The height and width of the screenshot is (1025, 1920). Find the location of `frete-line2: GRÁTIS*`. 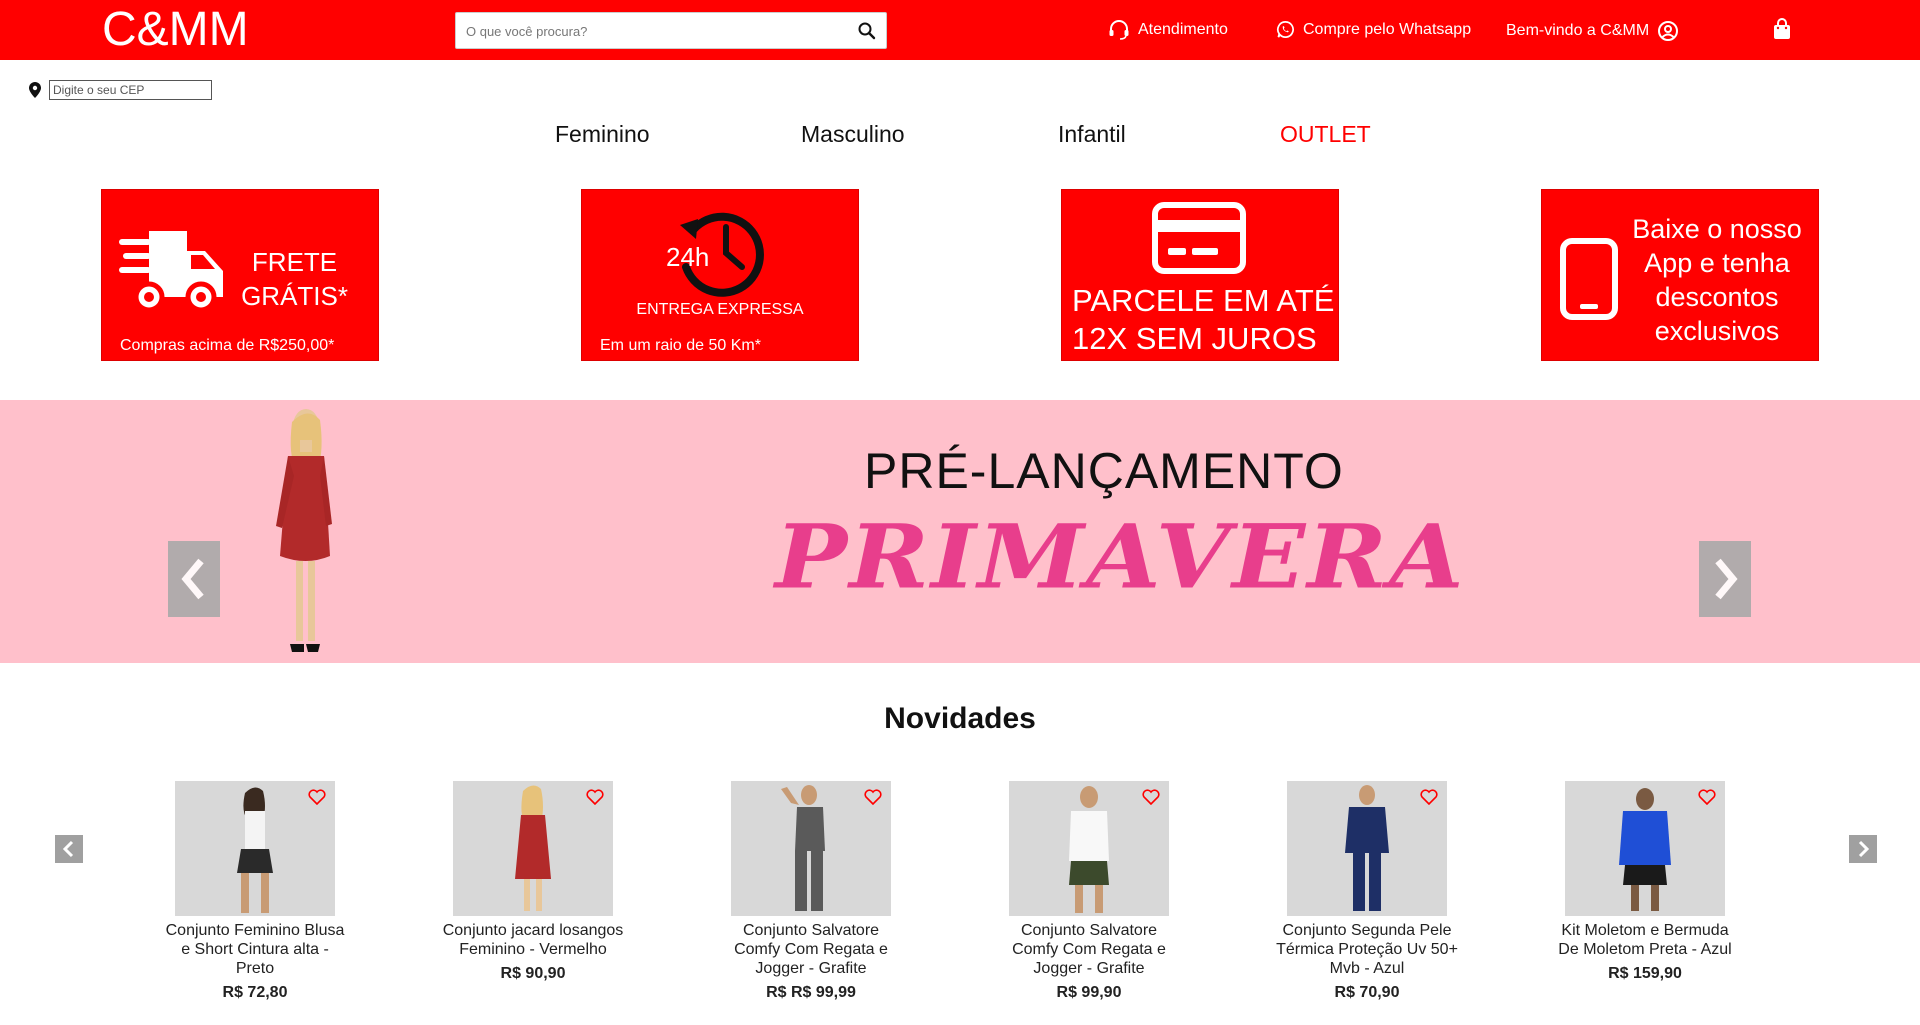

frete-line2: GRÁTIS* is located at coordinates (294, 296).